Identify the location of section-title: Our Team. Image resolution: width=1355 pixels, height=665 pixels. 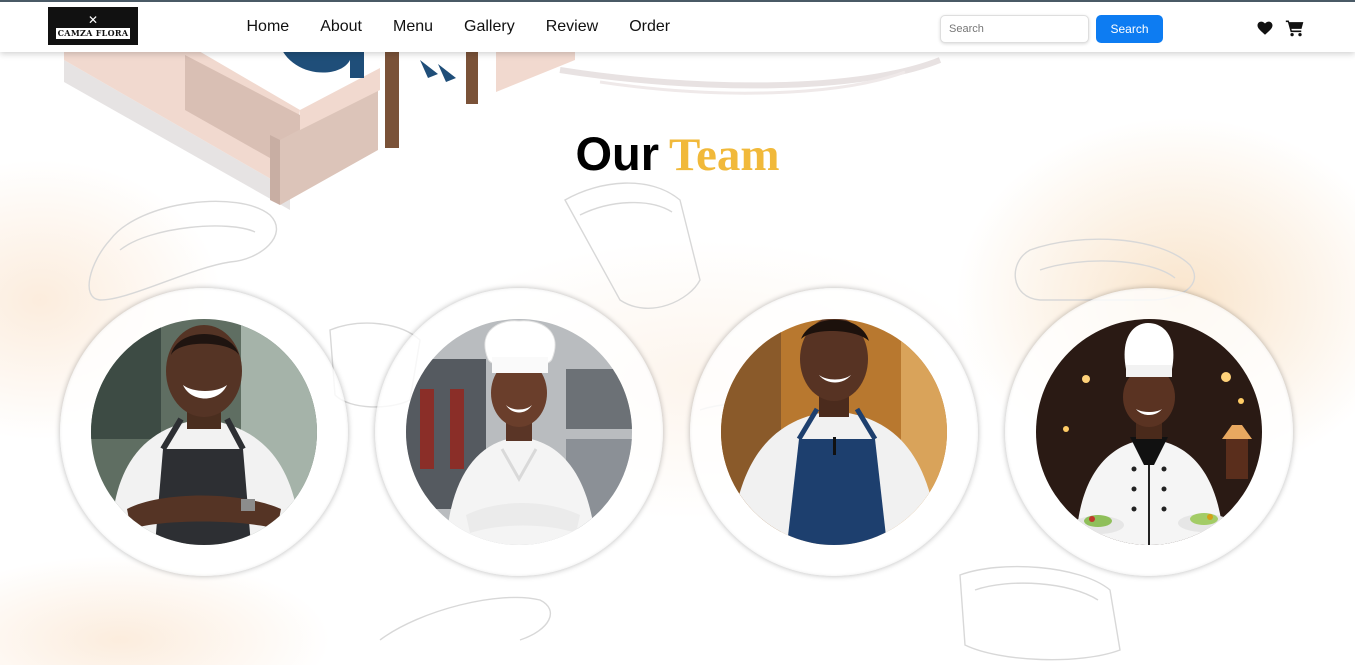
(677, 154).